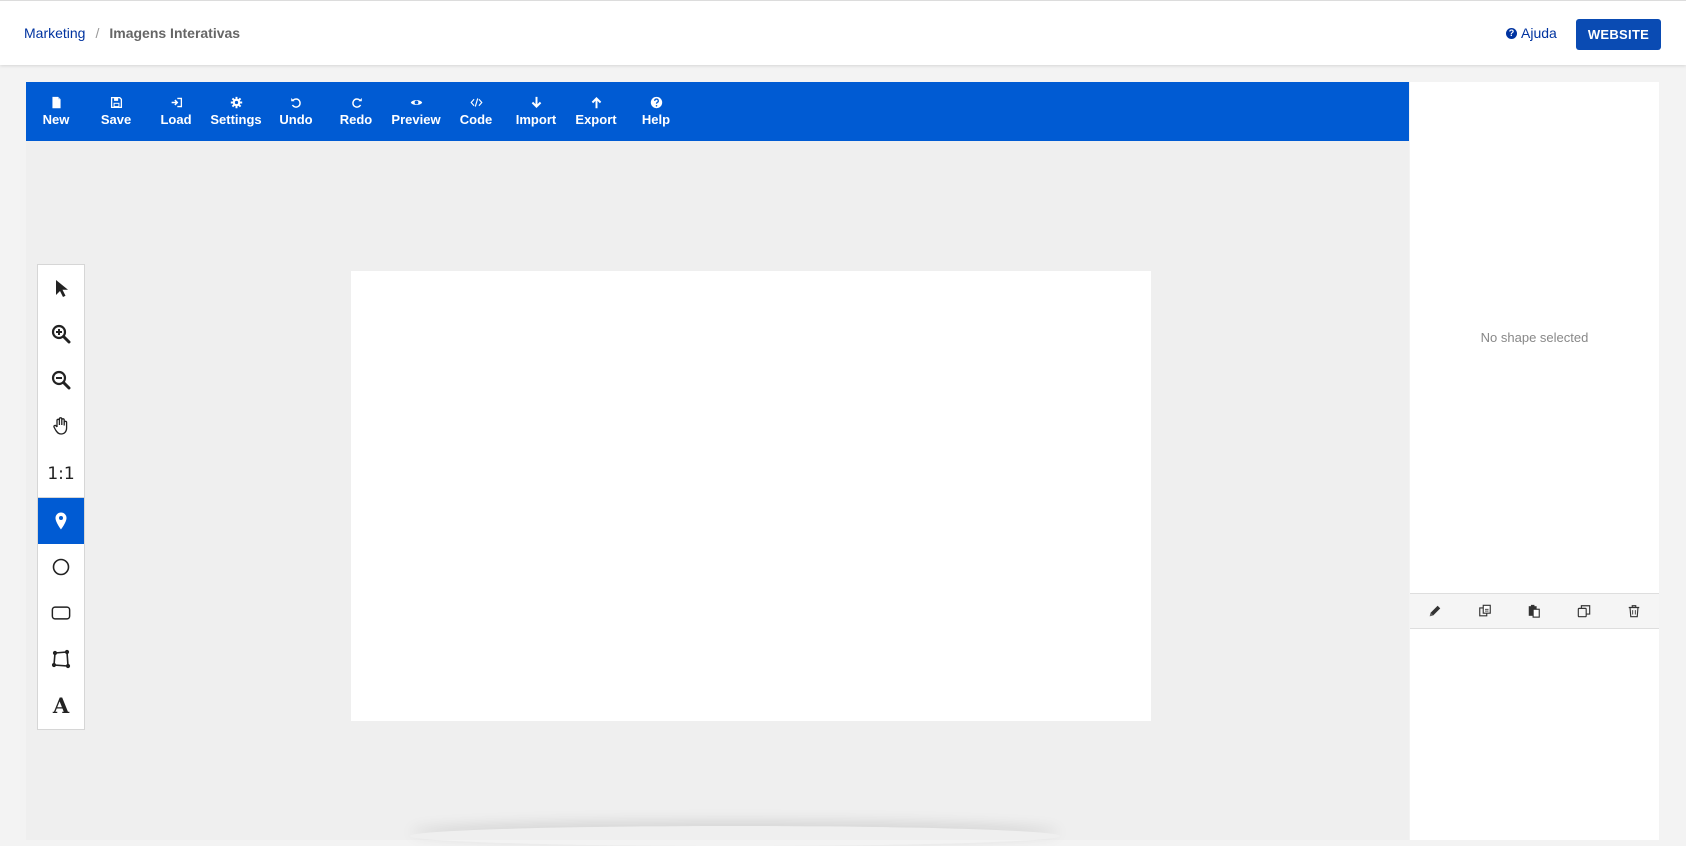  What do you see at coordinates (476, 119) in the screenshot?
I see `code-label: Code` at bounding box center [476, 119].